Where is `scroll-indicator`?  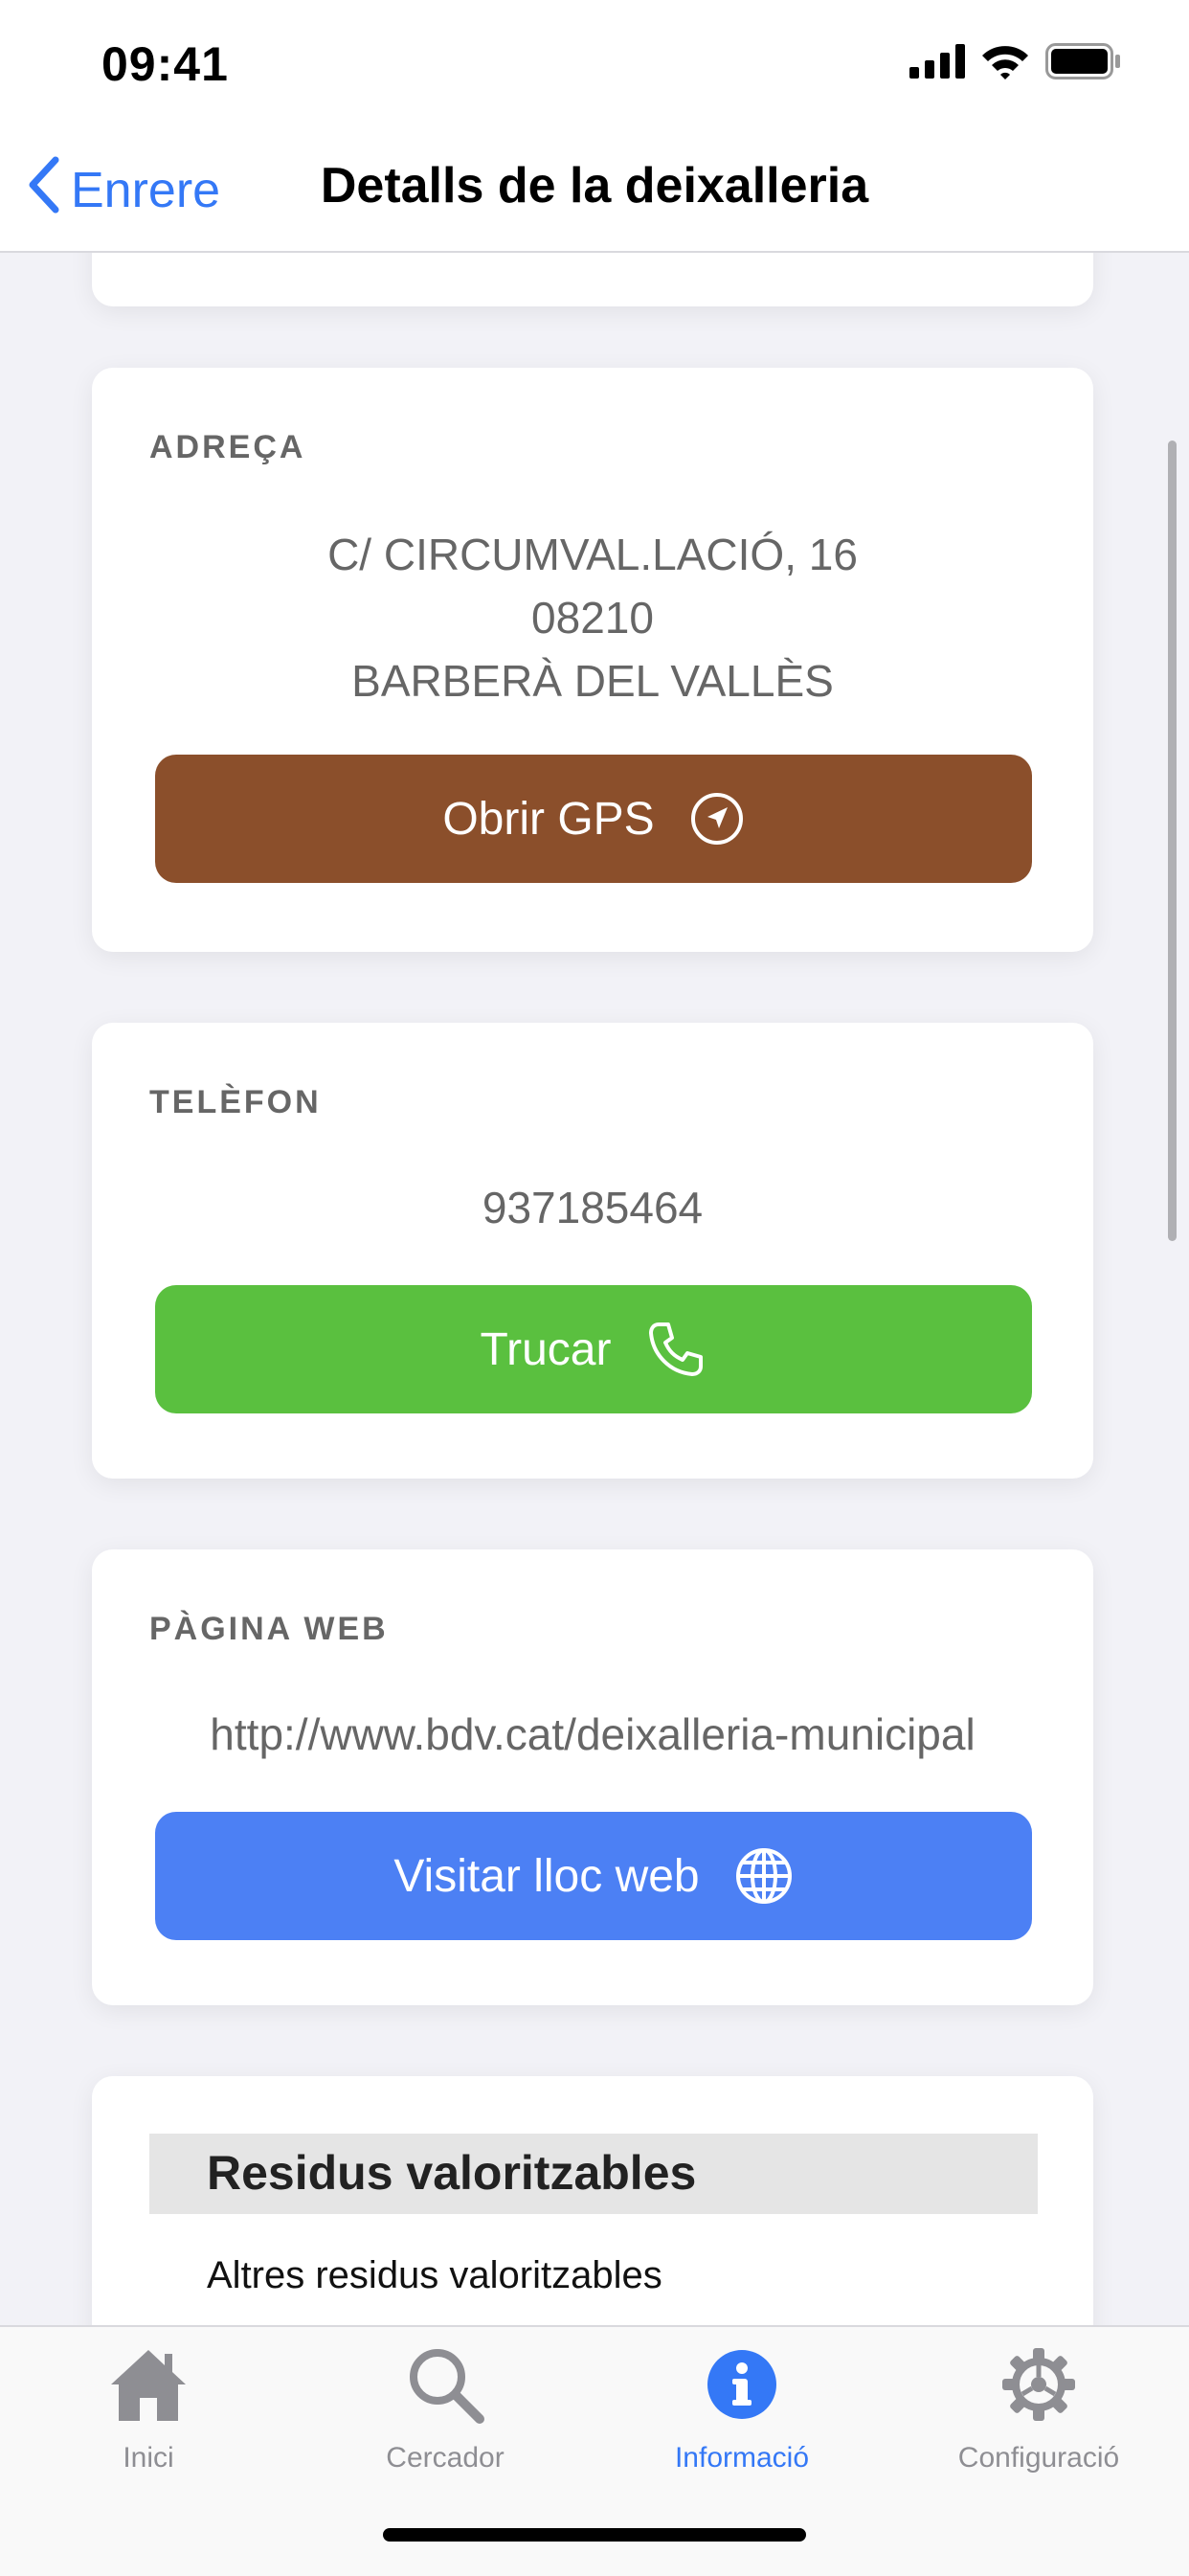
scroll-indicator is located at coordinates (1172, 841).